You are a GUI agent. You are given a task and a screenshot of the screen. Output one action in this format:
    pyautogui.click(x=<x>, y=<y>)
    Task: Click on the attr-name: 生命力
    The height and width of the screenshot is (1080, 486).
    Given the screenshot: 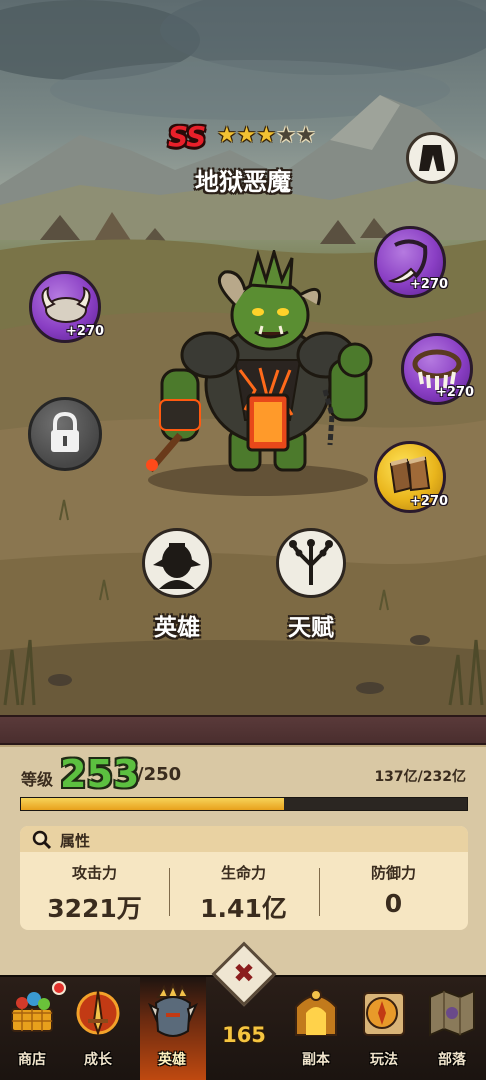 What is the action you would take?
    pyautogui.click(x=243, y=873)
    